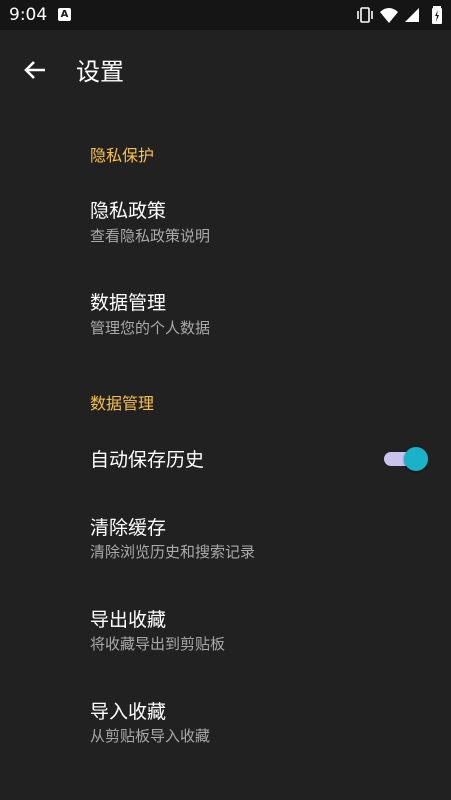 The image size is (451, 800). Describe the element at coordinates (225, 70) in the screenshot. I see `toolbar: 设置` at that location.